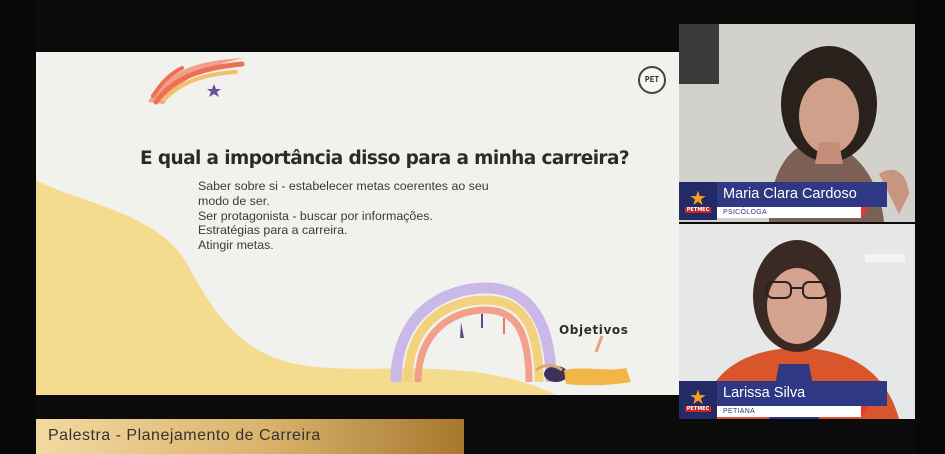 The width and height of the screenshot is (945, 454). I want to click on bullet-line: modo de ser., so click(234, 200).